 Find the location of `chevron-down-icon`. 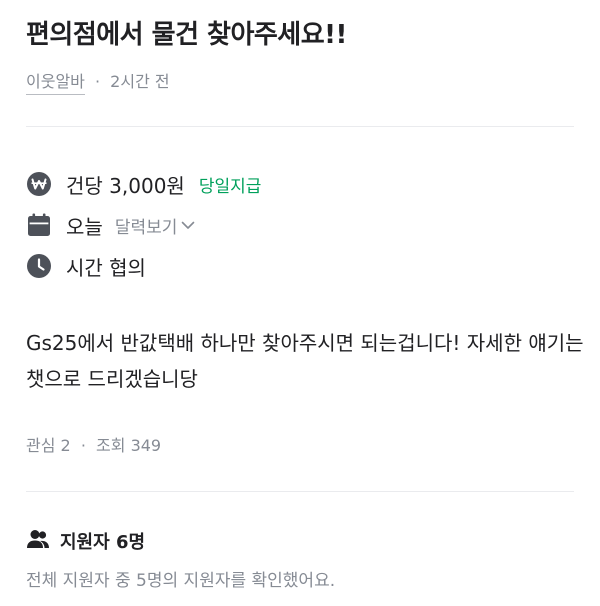

chevron-down-icon is located at coordinates (188, 225).